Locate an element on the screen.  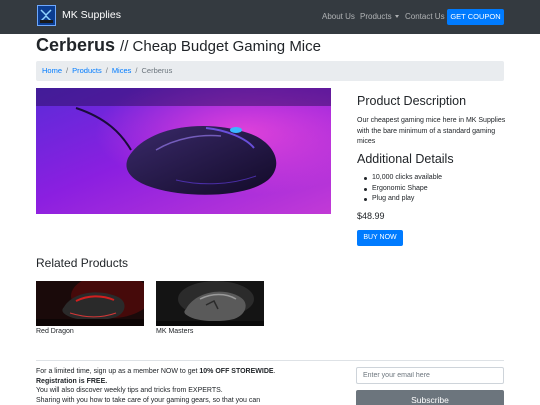
breadcrumb-home: Home is located at coordinates (52, 70).